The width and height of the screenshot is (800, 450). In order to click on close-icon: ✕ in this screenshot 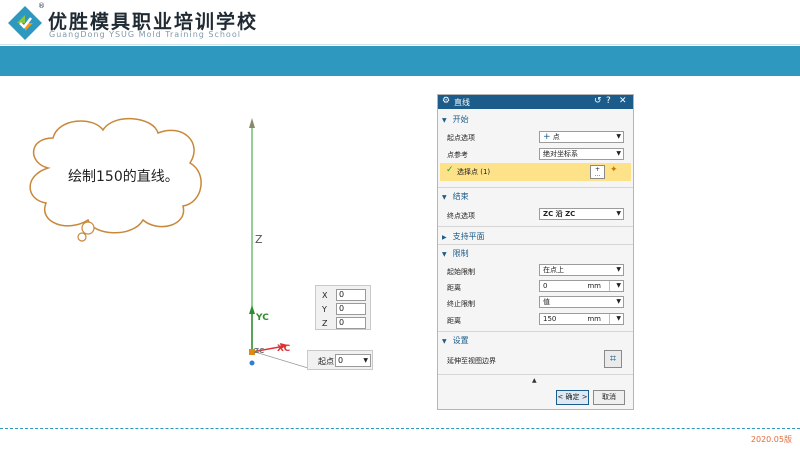, I will do `click(623, 101)`.